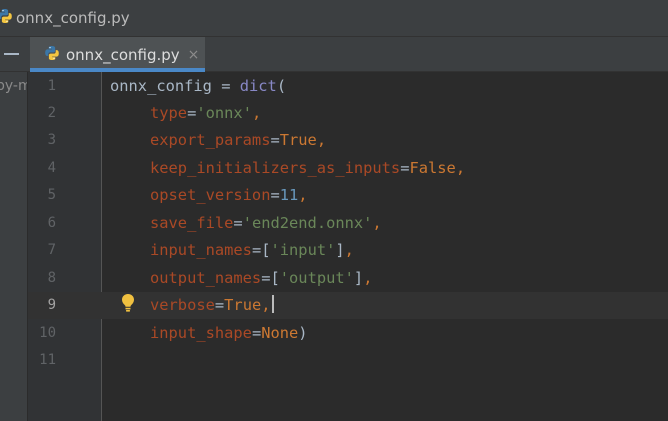 The image size is (668, 421). What do you see at coordinates (47, 360) in the screenshot?
I see `line-number: 11` at bounding box center [47, 360].